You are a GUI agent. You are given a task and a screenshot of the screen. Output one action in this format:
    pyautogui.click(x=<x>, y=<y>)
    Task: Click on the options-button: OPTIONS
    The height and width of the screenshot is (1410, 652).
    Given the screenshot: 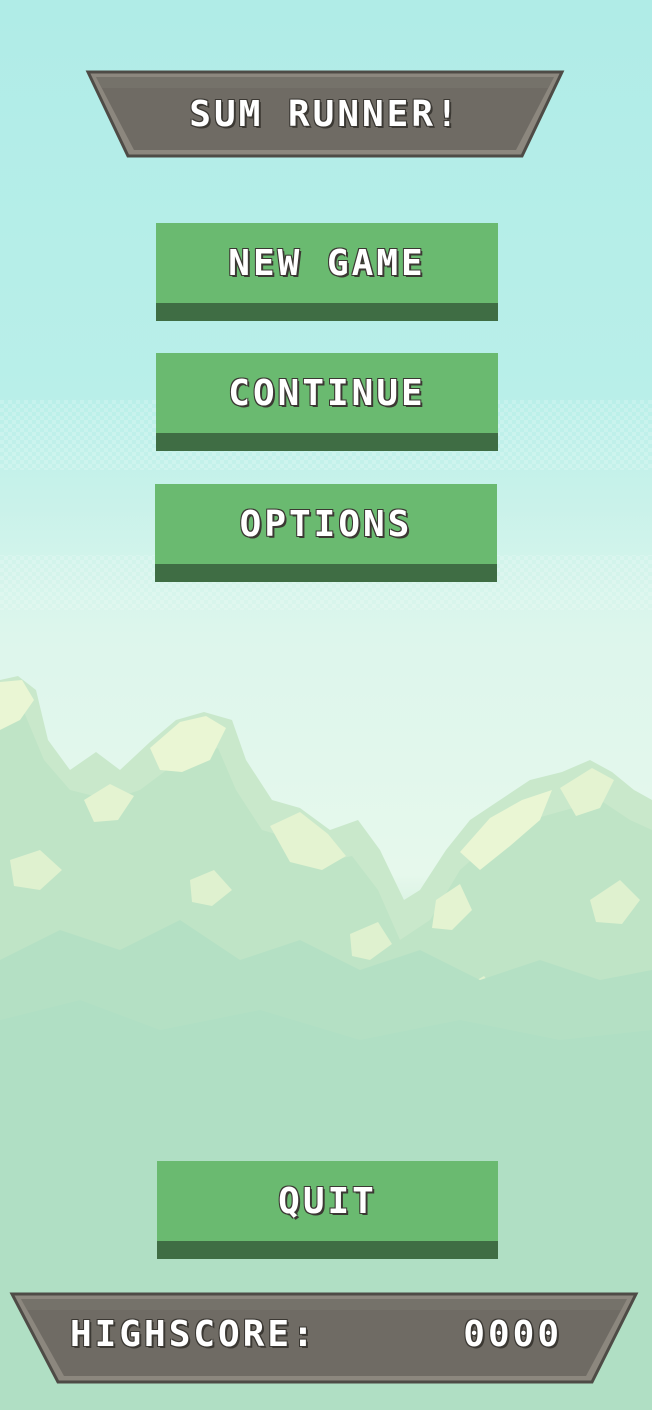 What is the action you would take?
    pyautogui.click(x=326, y=533)
    